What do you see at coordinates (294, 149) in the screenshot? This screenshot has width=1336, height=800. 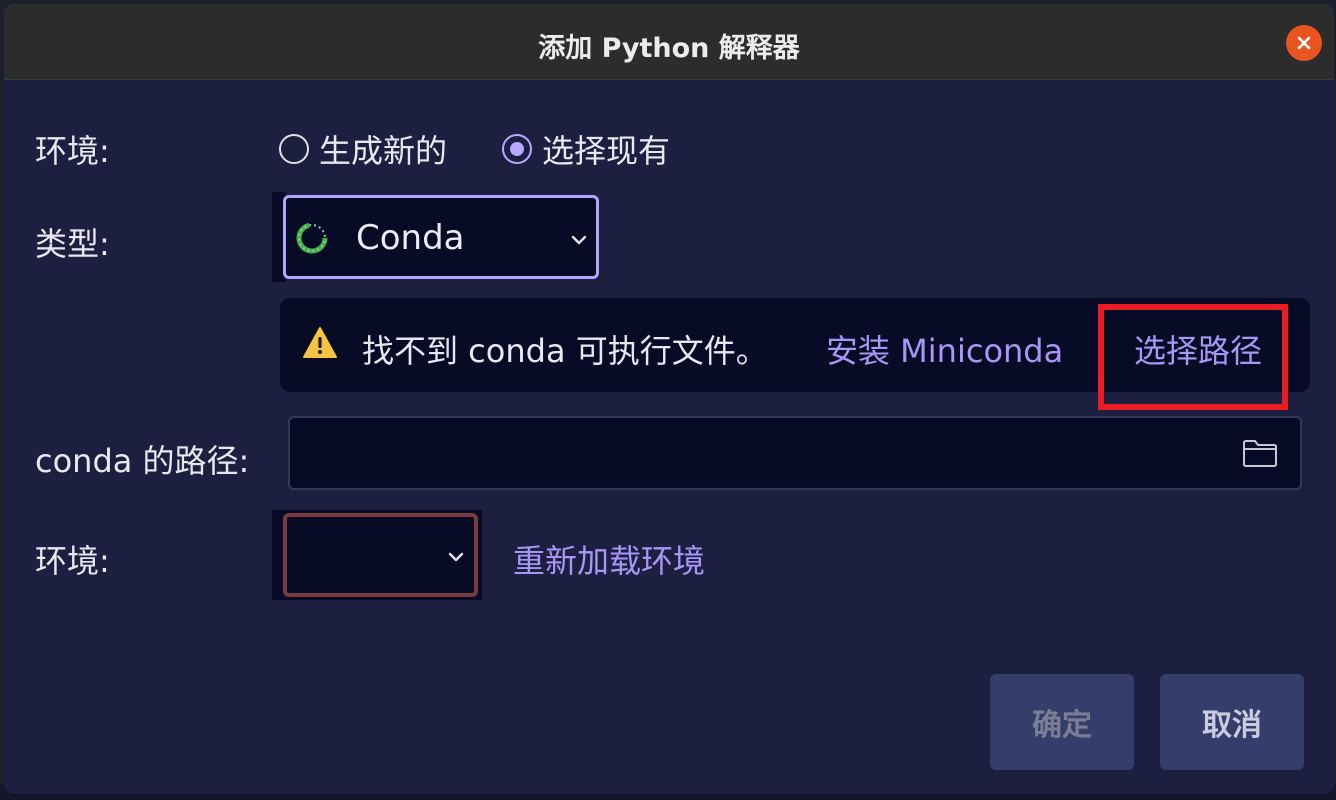 I see `radio-circle` at bounding box center [294, 149].